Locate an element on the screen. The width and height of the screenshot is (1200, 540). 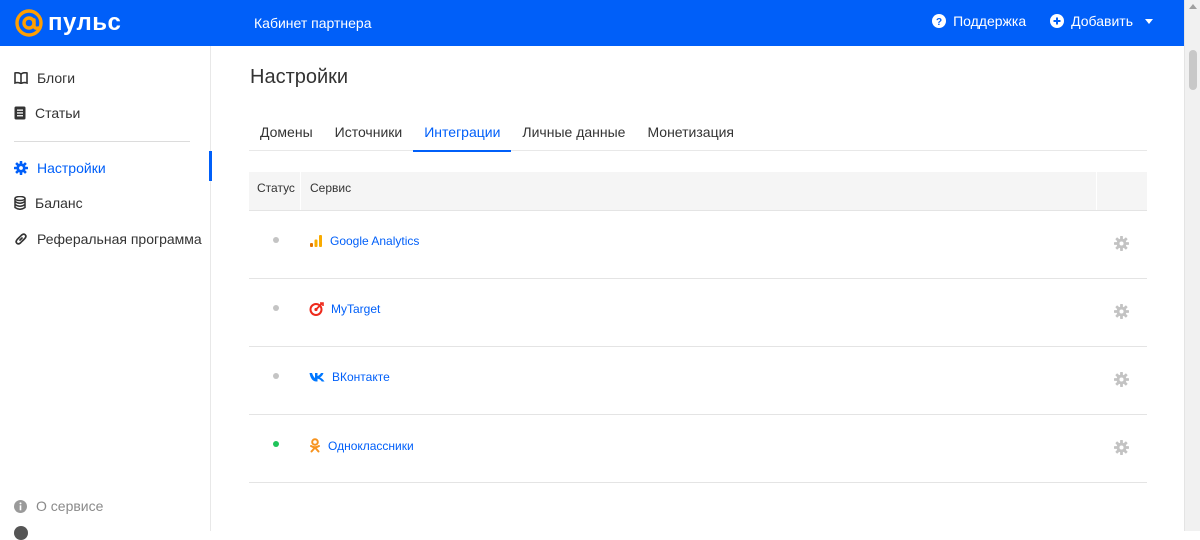
logo: пульс is located at coordinates (67, 23).